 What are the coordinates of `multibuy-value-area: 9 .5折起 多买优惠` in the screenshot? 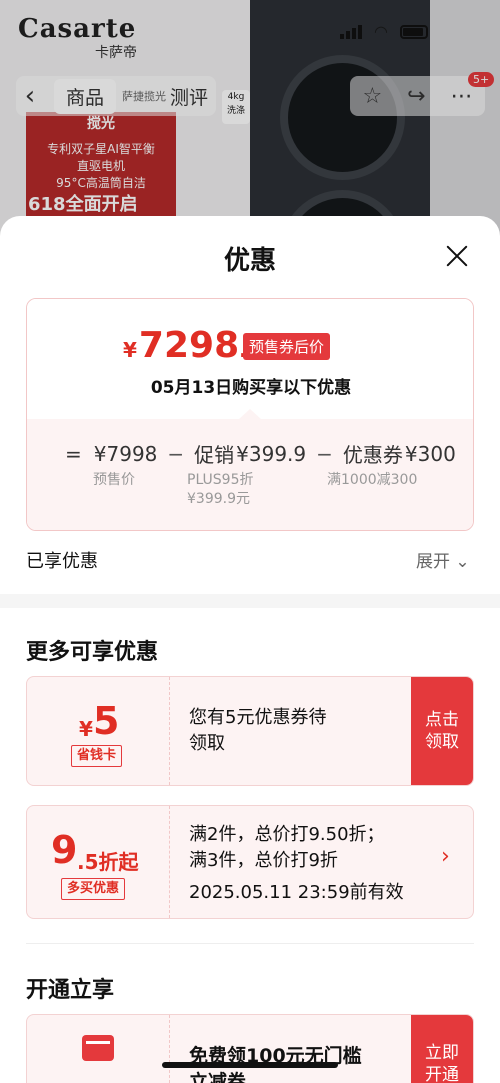 It's located at (98, 862).